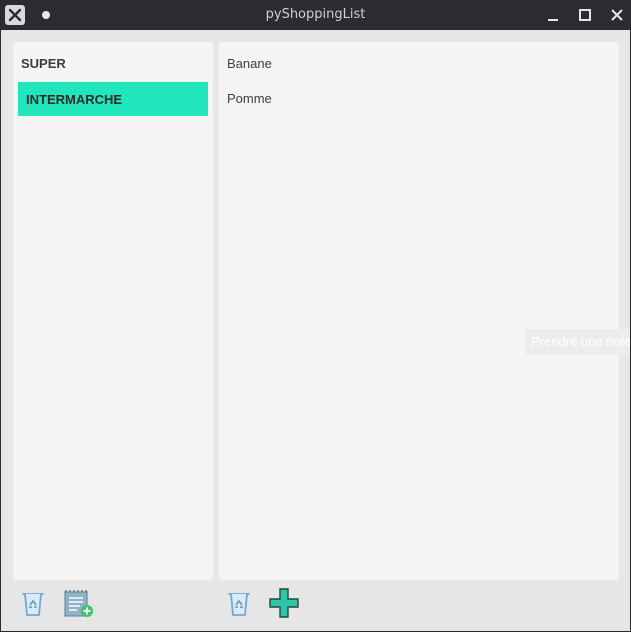 The image size is (631, 632). I want to click on add-list-icon, so click(78, 603).